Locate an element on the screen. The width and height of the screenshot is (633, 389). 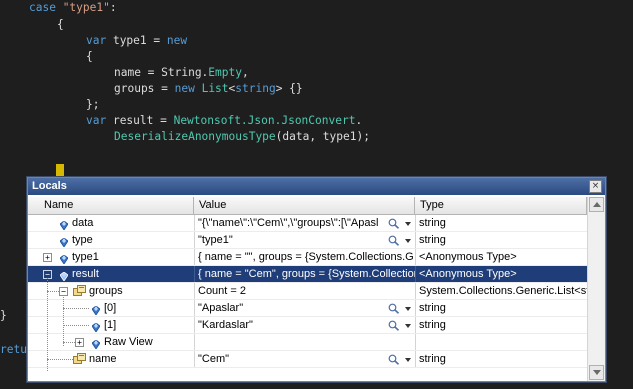
value-cell: "Cem" is located at coordinates (304, 359).